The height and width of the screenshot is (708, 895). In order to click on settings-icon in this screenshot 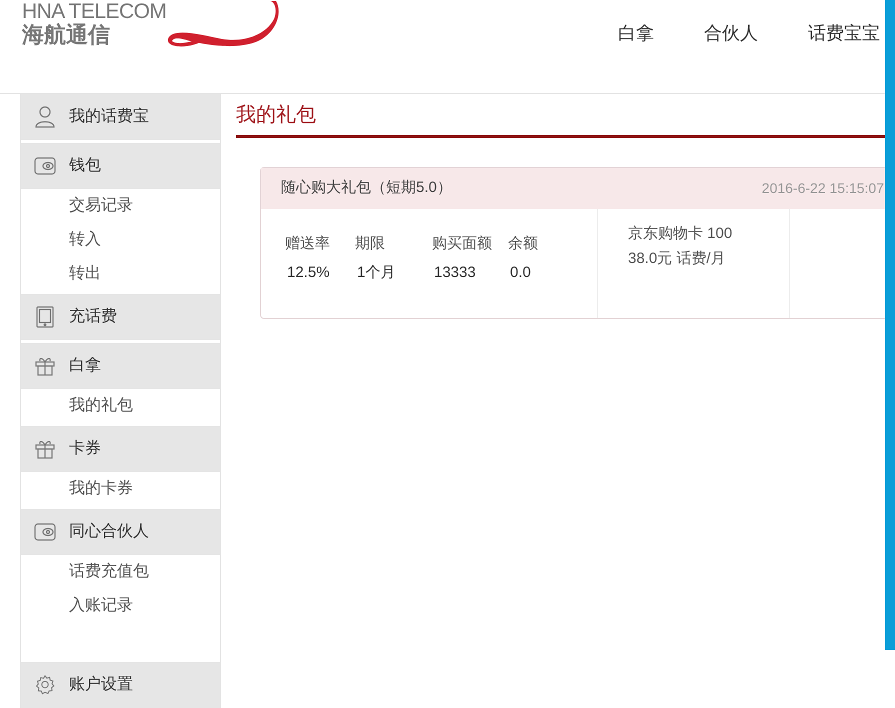, I will do `click(45, 685)`.